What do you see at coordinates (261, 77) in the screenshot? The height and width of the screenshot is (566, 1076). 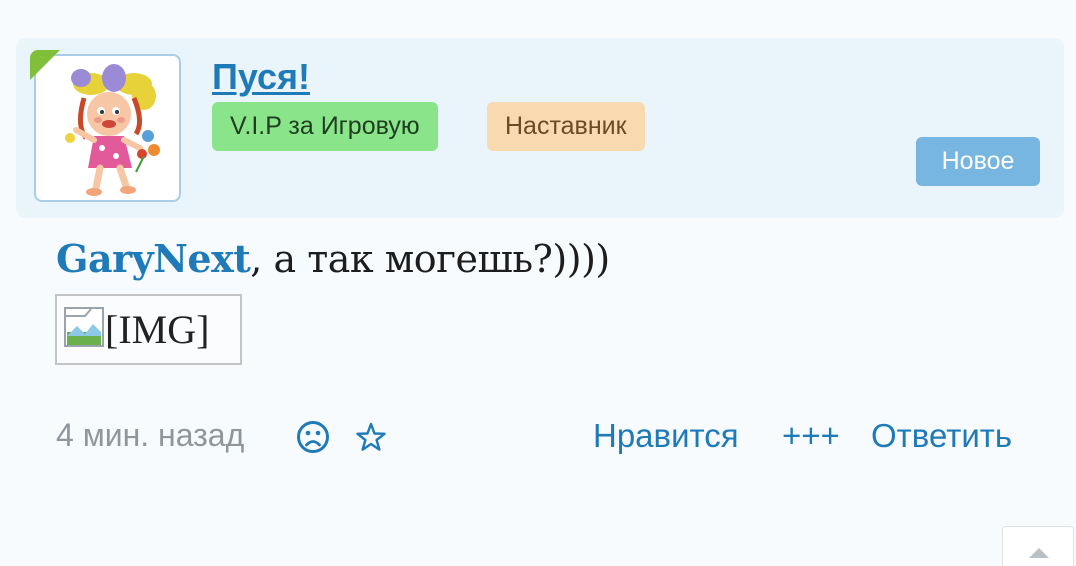 I see `author-name-link: Пуся!` at bounding box center [261, 77].